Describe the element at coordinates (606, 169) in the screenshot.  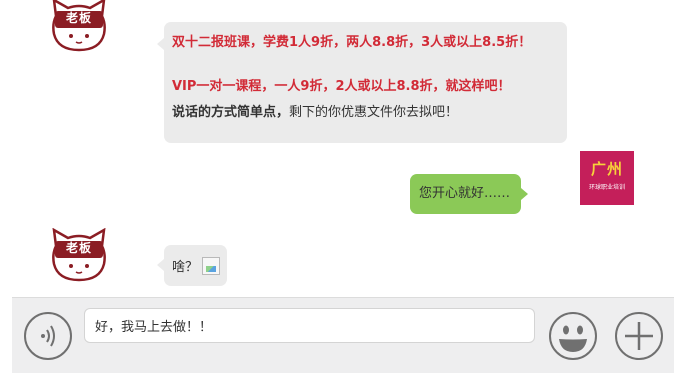
I see `guangzhou-avatar-title: 广州` at that location.